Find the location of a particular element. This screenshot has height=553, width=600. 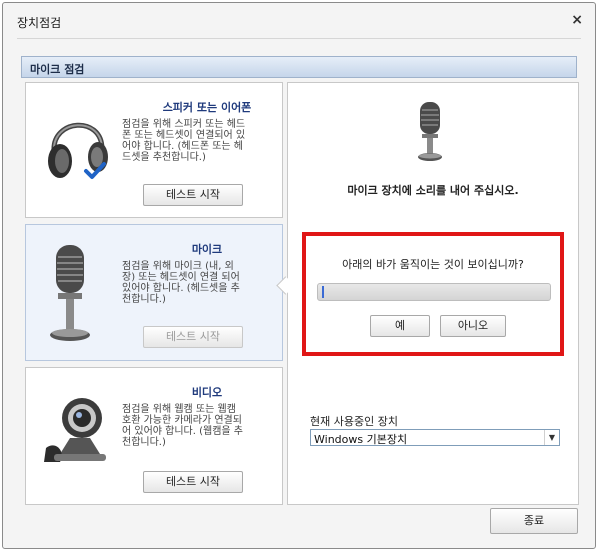

microphone-small-icon is located at coordinates (430, 131).